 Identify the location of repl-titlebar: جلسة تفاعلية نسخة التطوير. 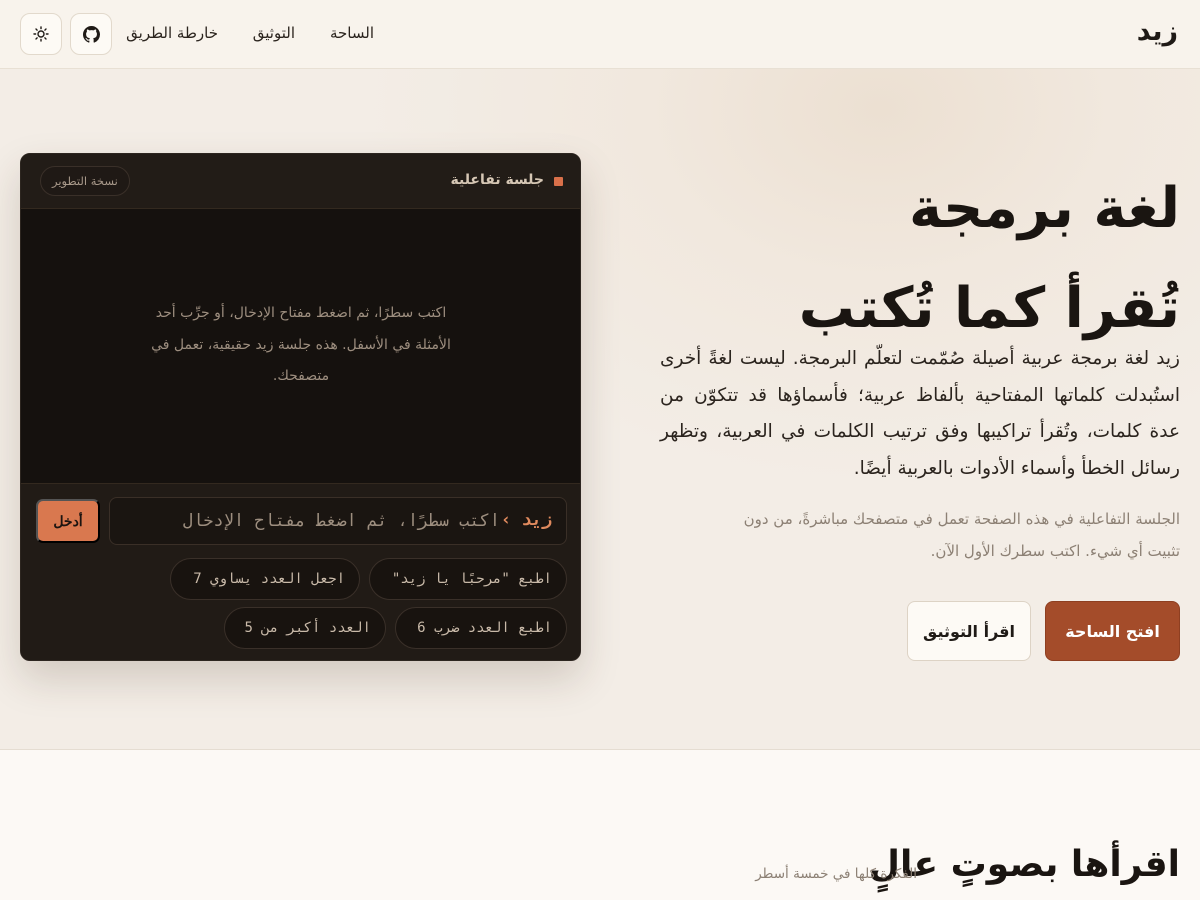
(300, 181).